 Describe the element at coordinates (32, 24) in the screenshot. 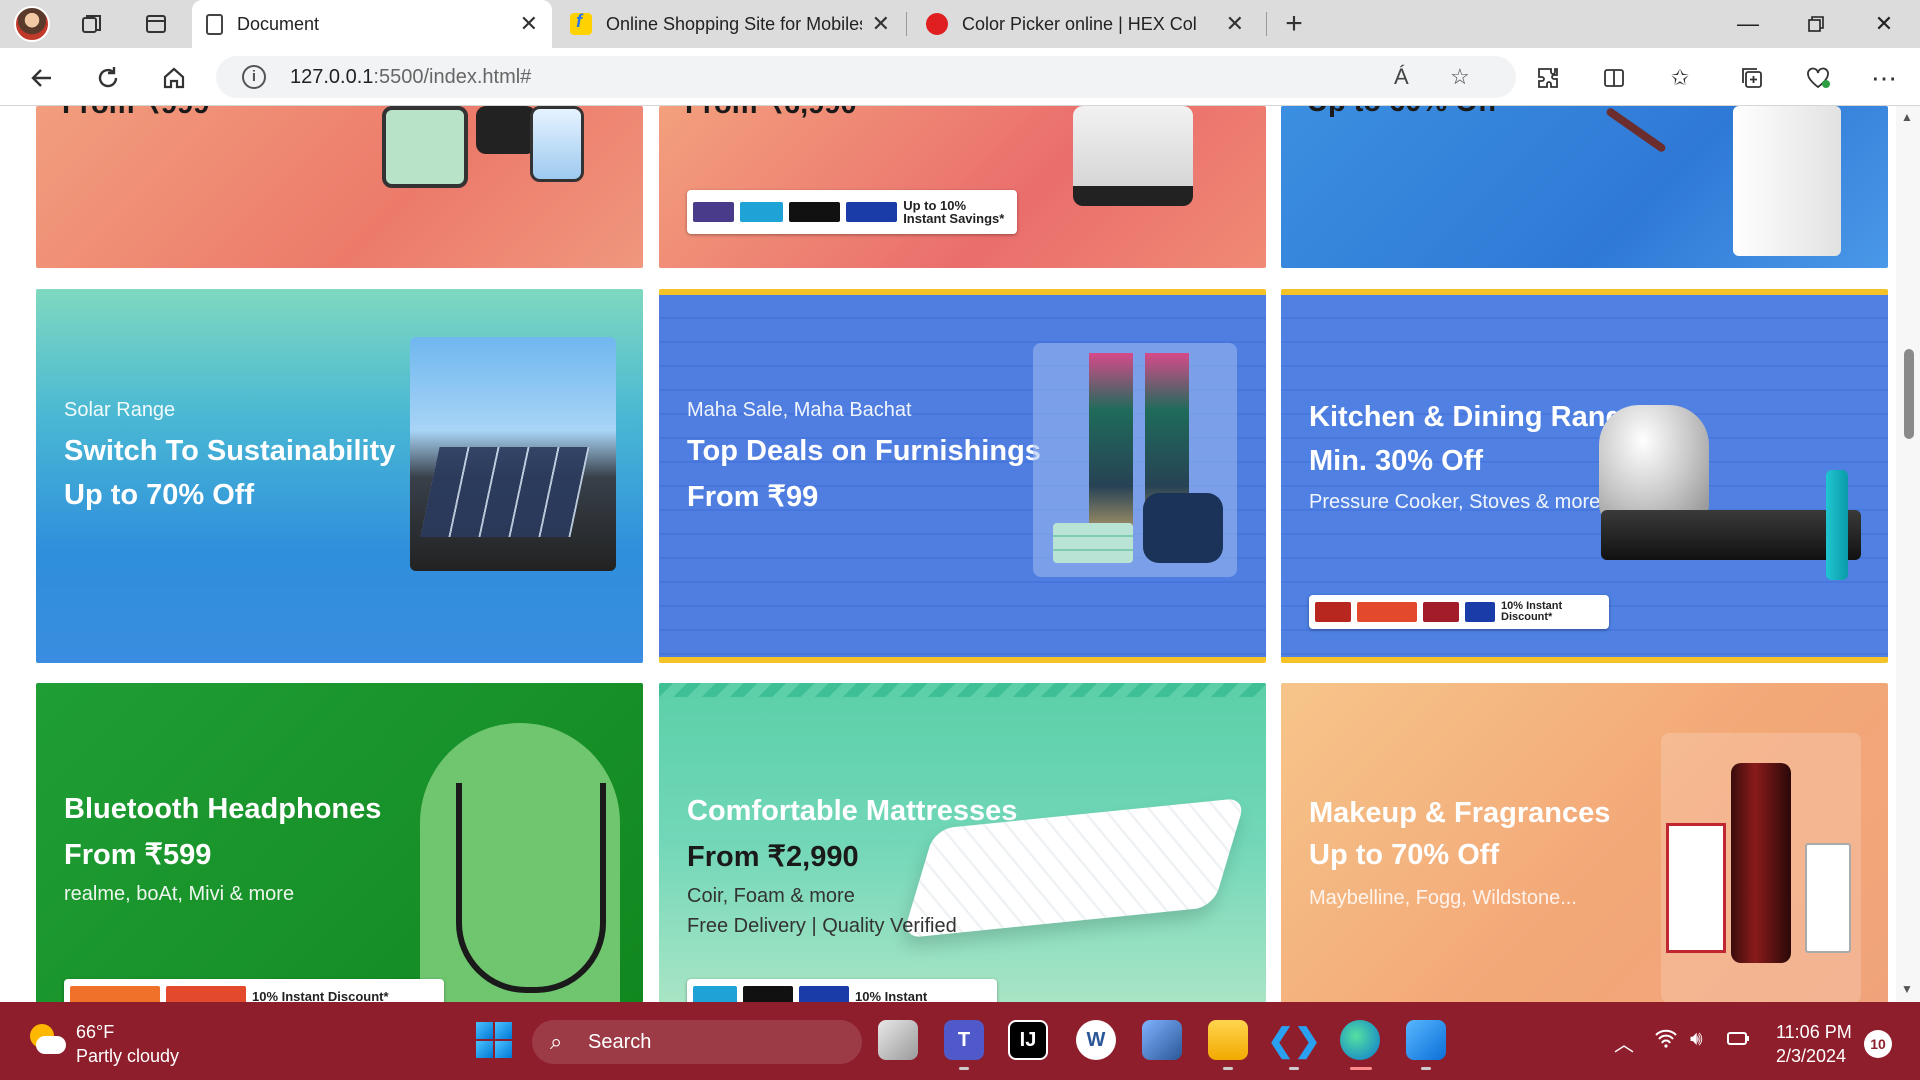

I see `profile-avatar` at that location.